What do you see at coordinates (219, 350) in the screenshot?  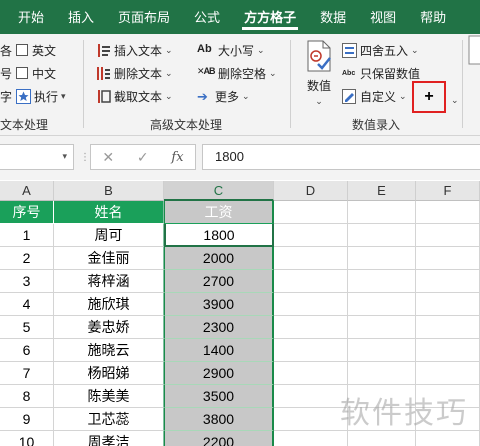 I see `cell-salary: 1400` at bounding box center [219, 350].